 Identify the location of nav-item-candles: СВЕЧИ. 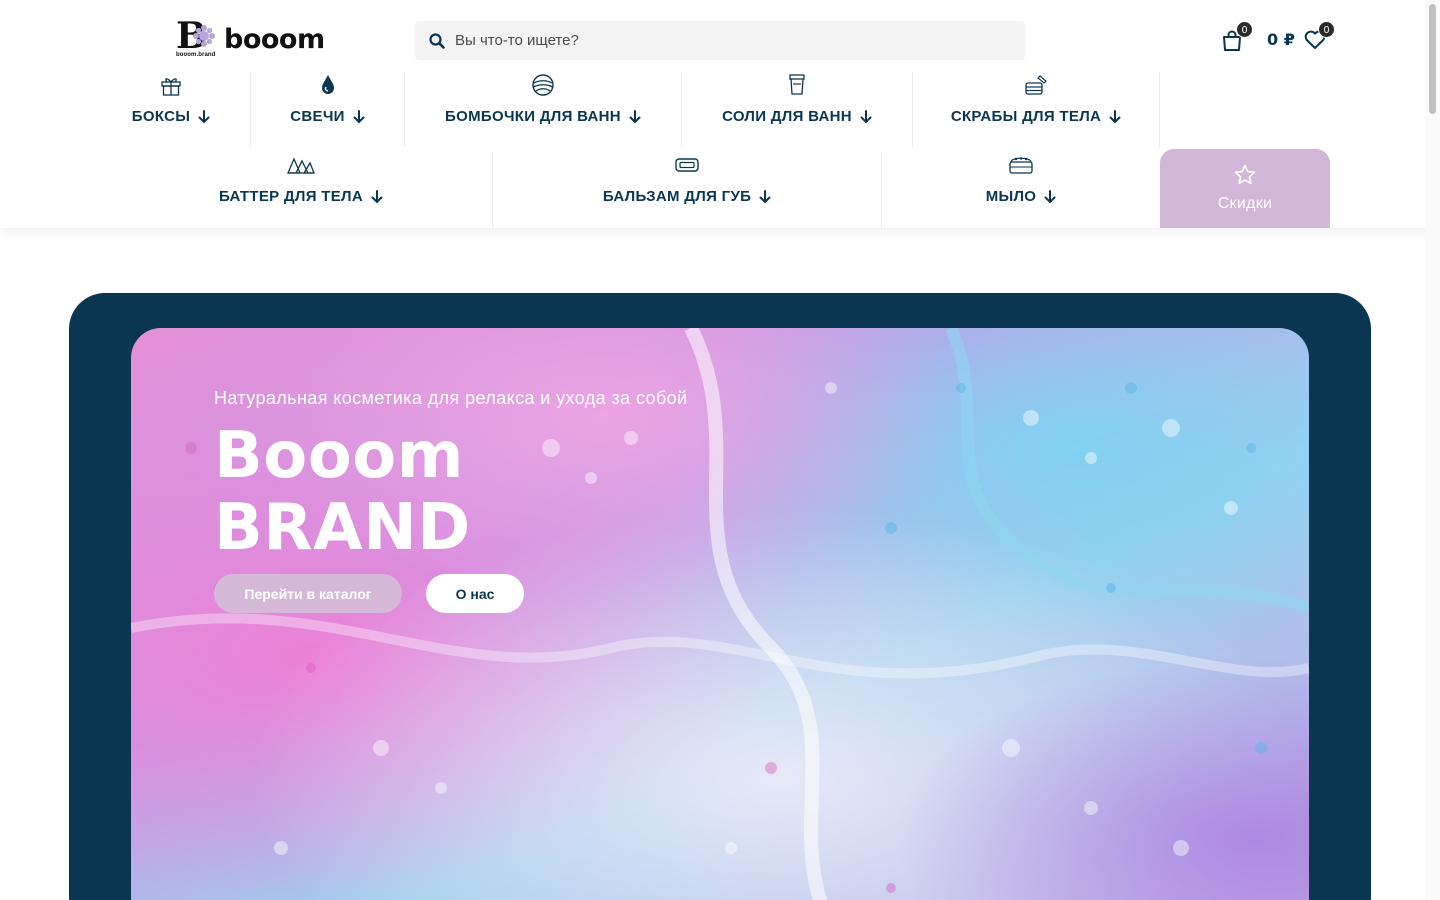
(328, 110).